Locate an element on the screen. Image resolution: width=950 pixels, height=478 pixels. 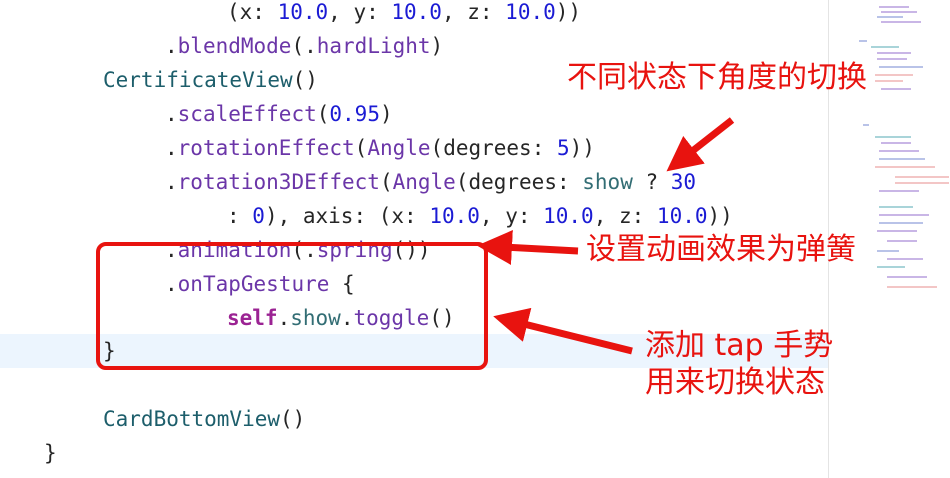
code-line: .blendMode(.hardLight) is located at coordinates (304, 46).